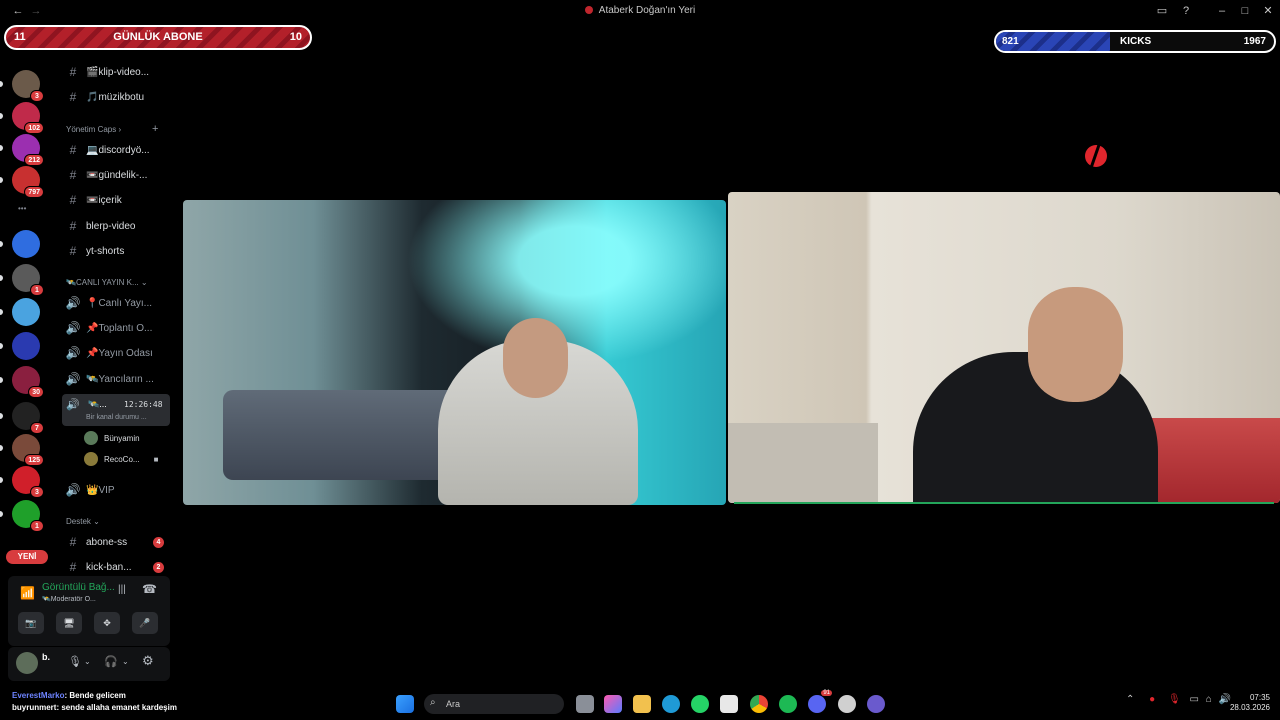 Image resolution: width=1280 pixels, height=720 pixels. Describe the element at coordinates (120, 200) in the screenshot. I see `text-channel: ▶#📼içerik` at that location.